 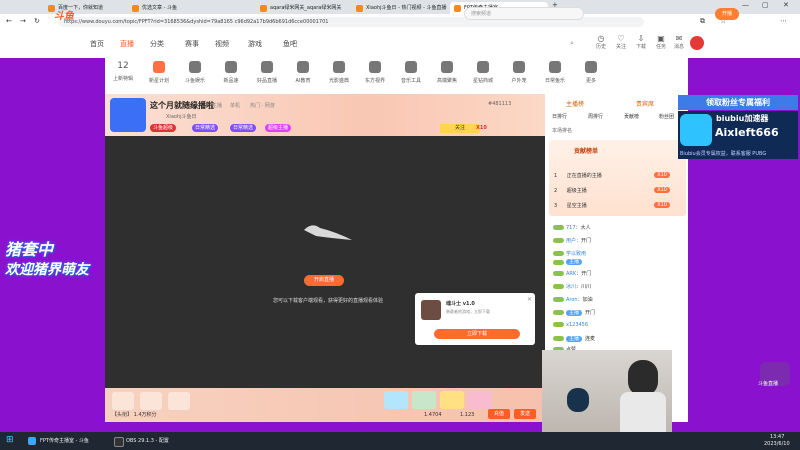 I want to click on popup-download-button: 立即下载, so click(x=477, y=334).